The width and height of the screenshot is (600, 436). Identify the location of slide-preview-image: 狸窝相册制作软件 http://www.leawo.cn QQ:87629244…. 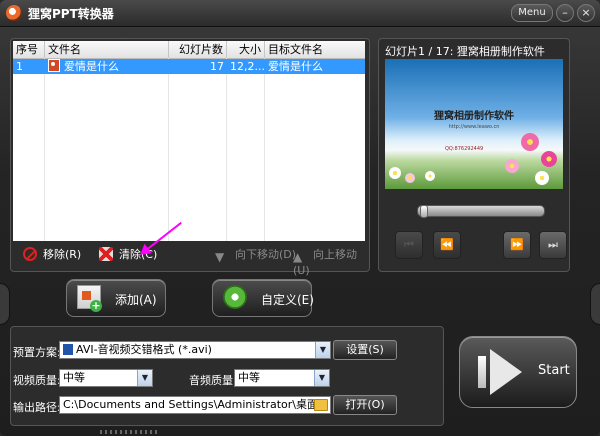
(474, 124).